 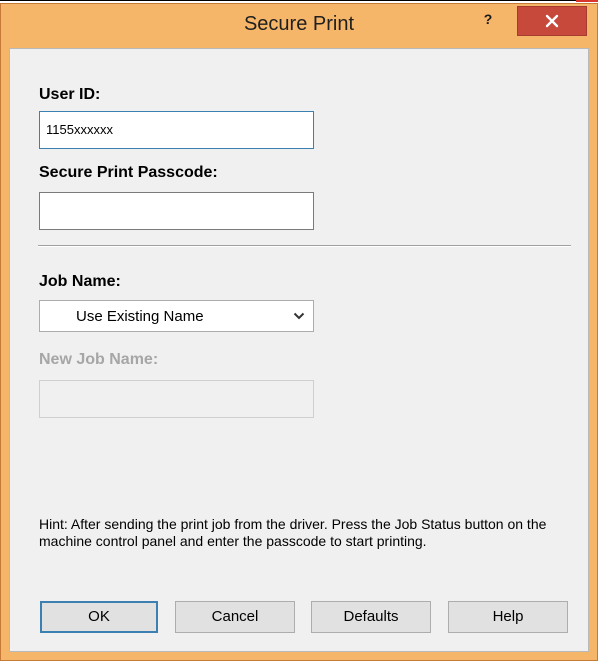 I want to click on new-job-name-field, so click(x=176, y=399).